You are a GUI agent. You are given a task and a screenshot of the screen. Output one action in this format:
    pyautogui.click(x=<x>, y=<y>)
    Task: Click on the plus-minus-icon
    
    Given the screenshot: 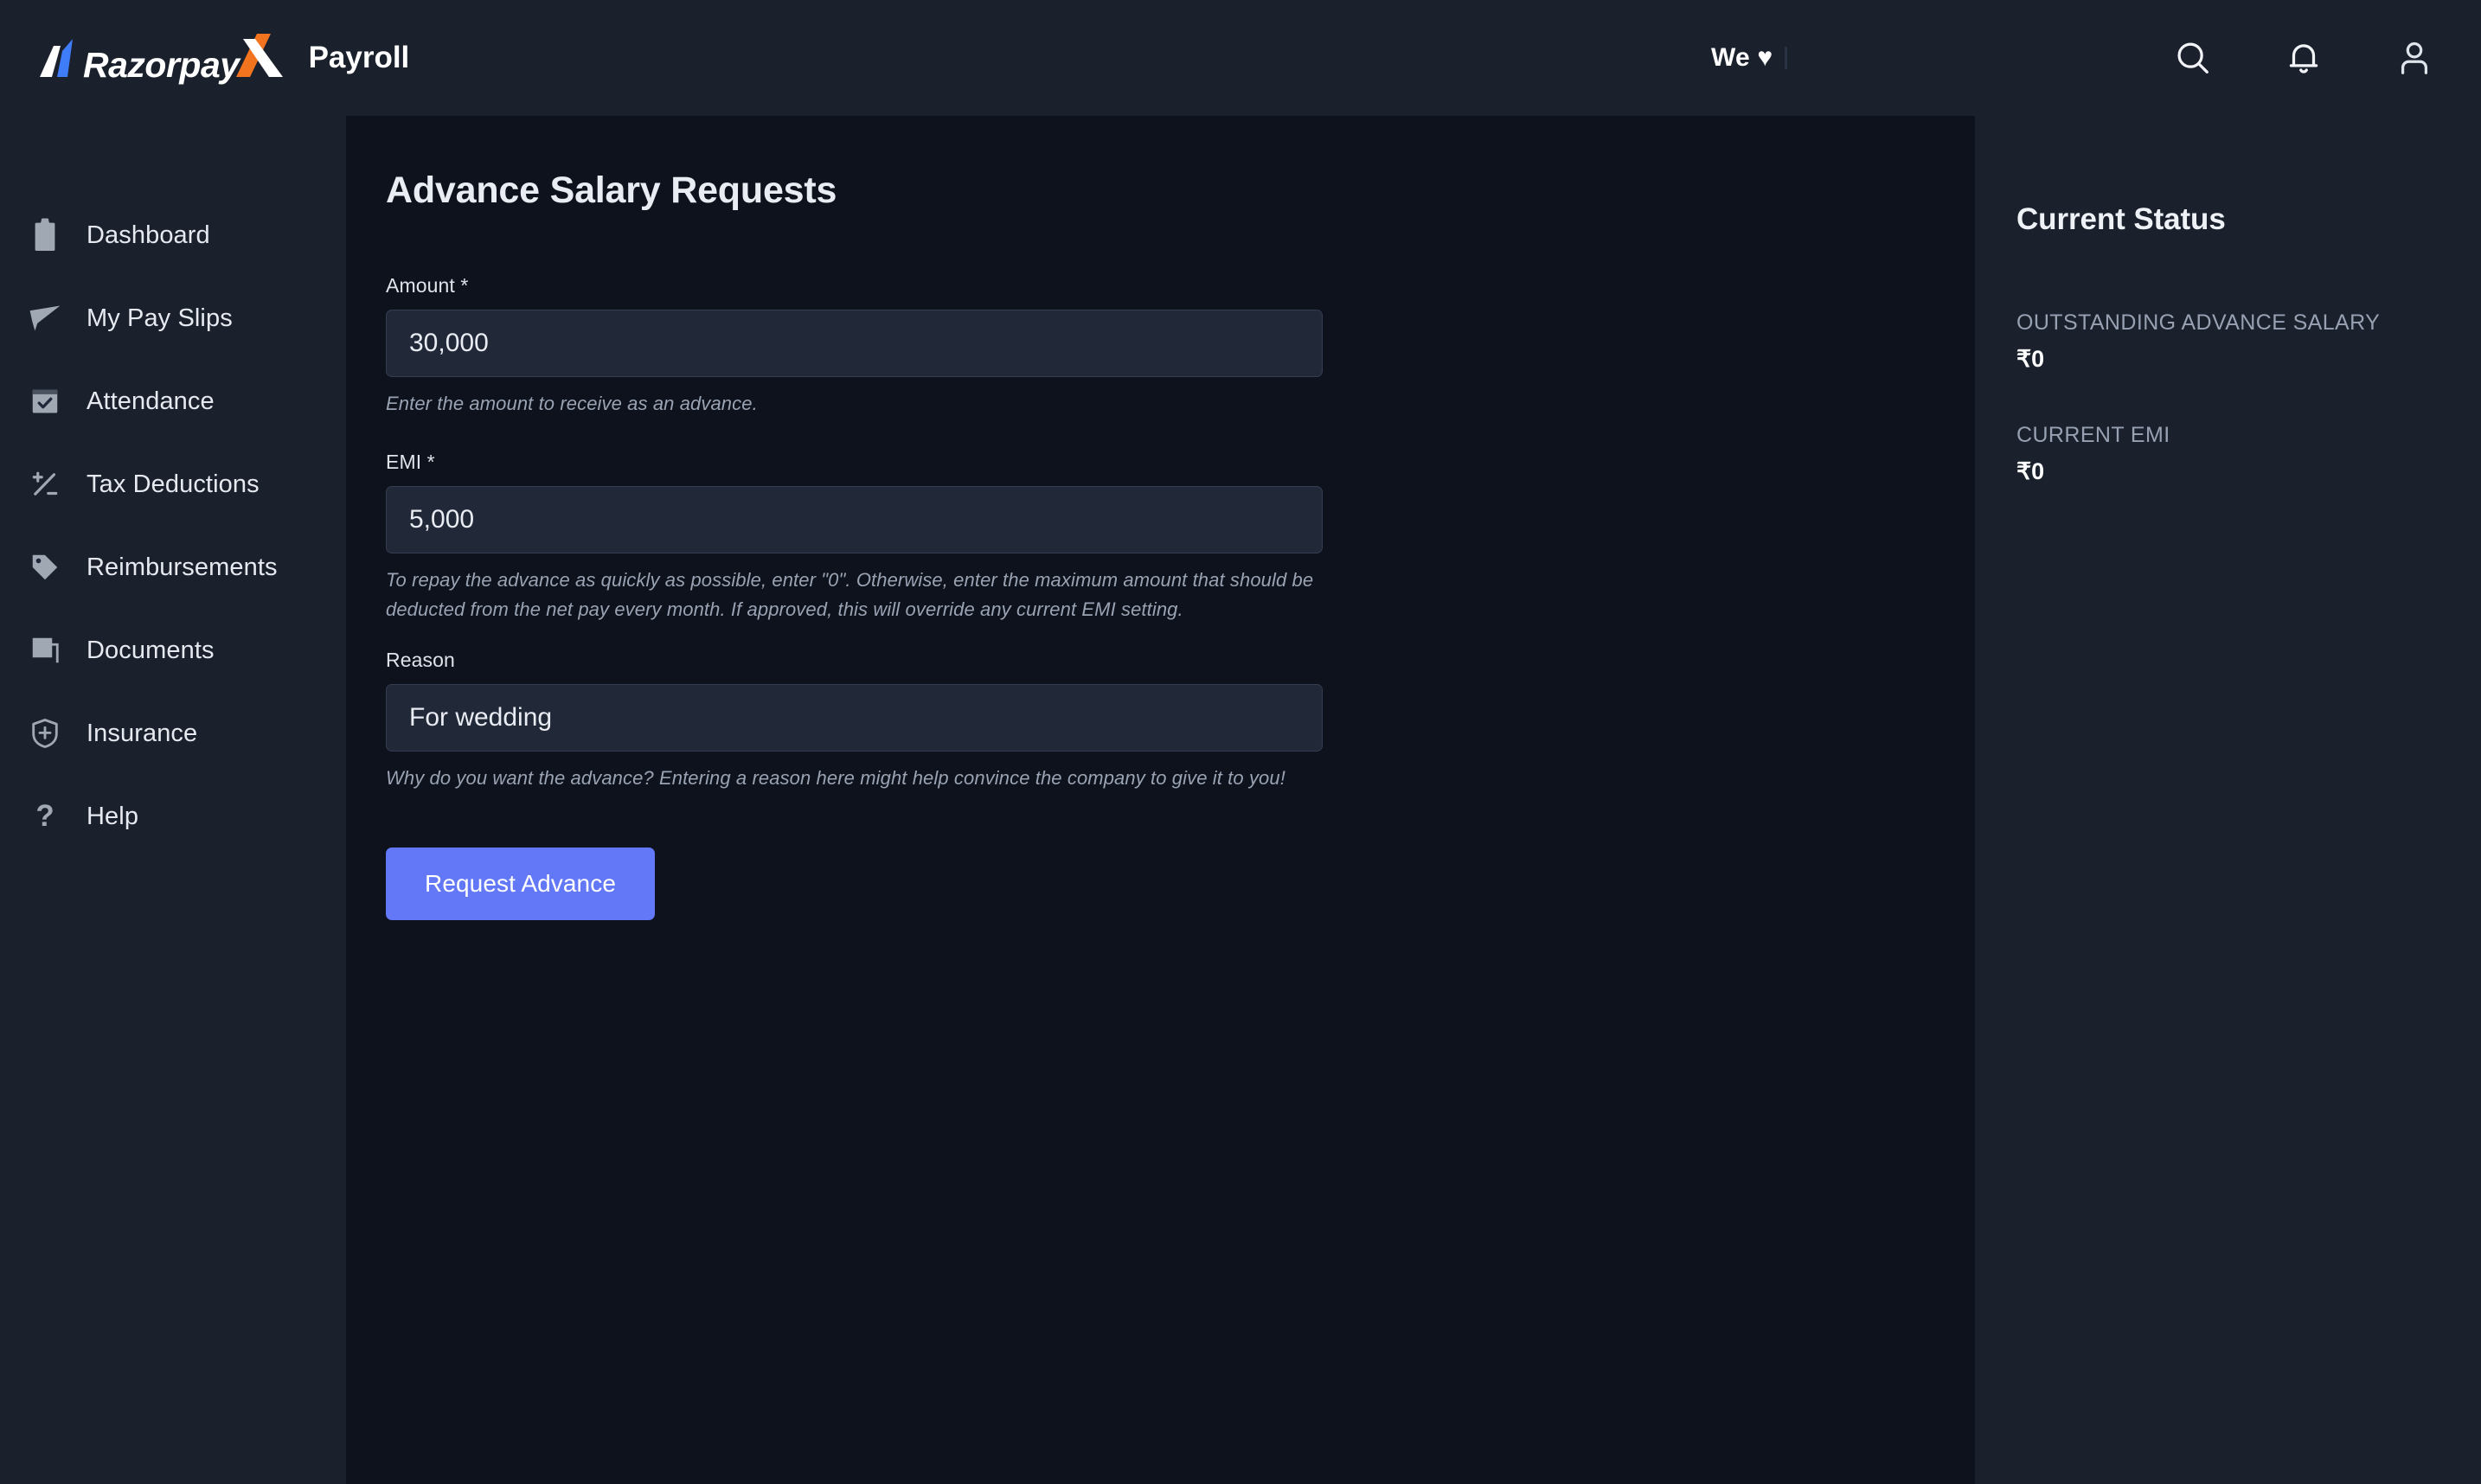 What is the action you would take?
    pyautogui.click(x=45, y=484)
    